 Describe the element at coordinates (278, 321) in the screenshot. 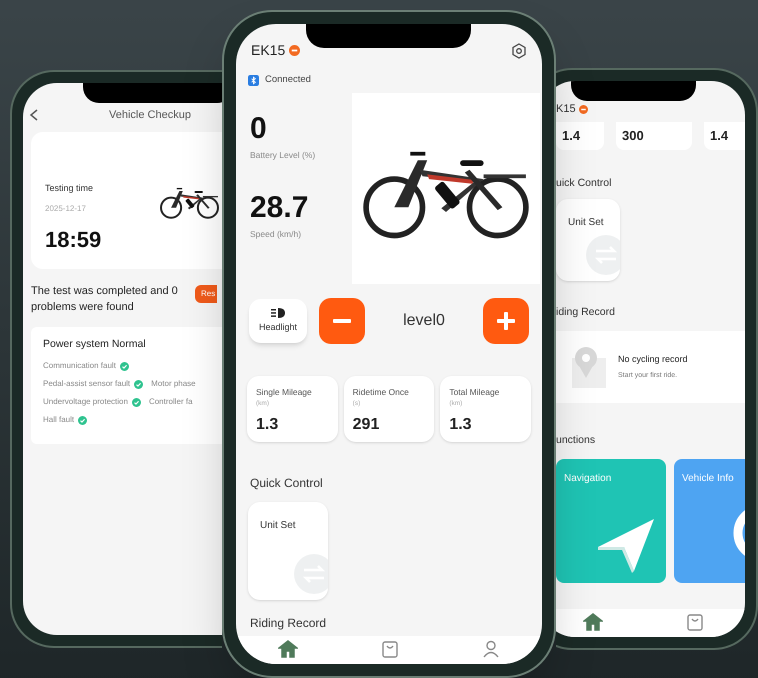

I see `headlight-button: Headlight` at that location.